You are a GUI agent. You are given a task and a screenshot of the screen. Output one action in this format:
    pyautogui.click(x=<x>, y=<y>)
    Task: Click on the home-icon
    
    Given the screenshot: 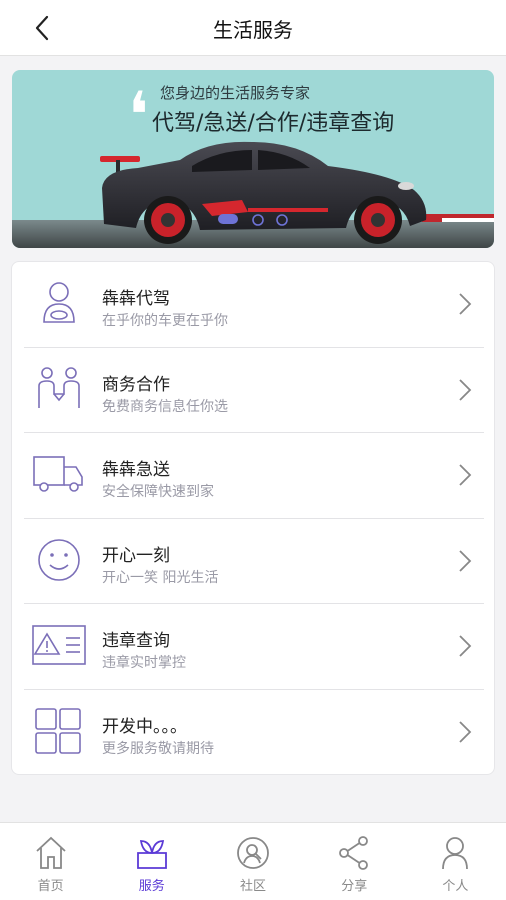 What is the action you would take?
    pyautogui.click(x=50, y=852)
    